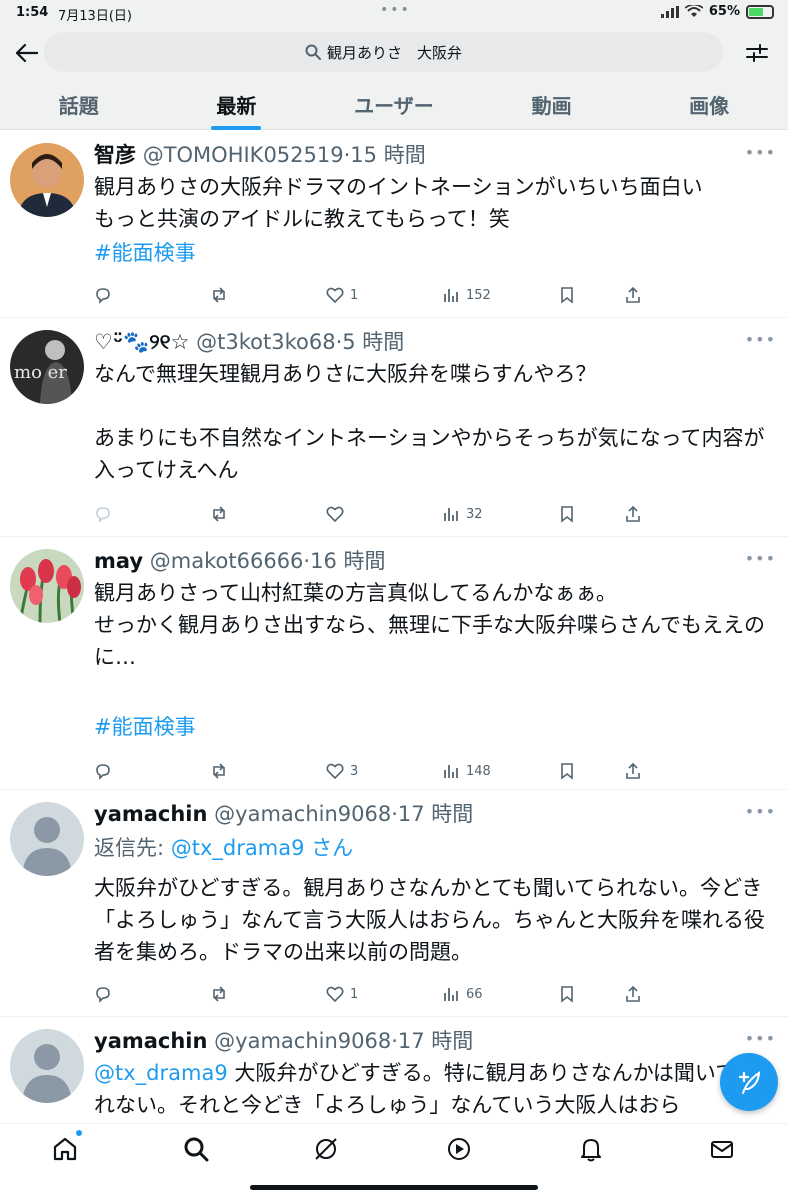 This screenshot has width=788, height=1200. Describe the element at coordinates (487, 771) in the screenshot. I see `views-button: 148` at that location.